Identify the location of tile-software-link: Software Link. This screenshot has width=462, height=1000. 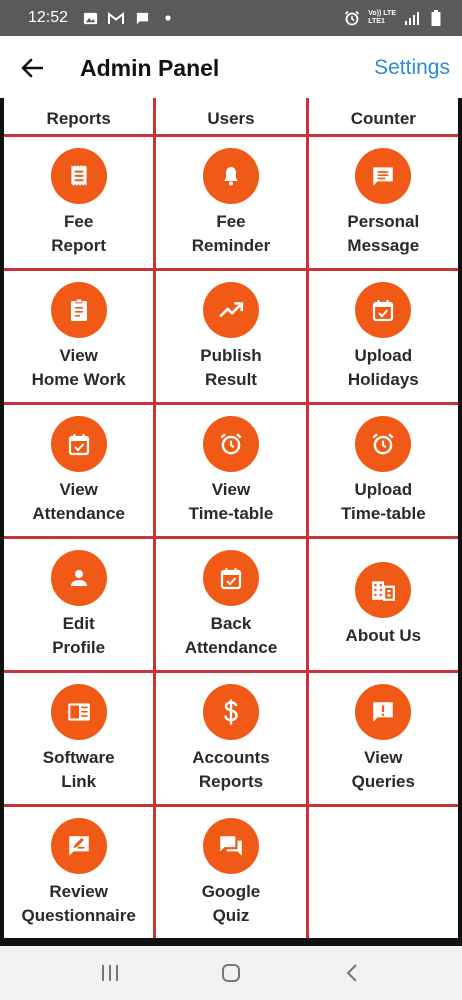
(79, 738).